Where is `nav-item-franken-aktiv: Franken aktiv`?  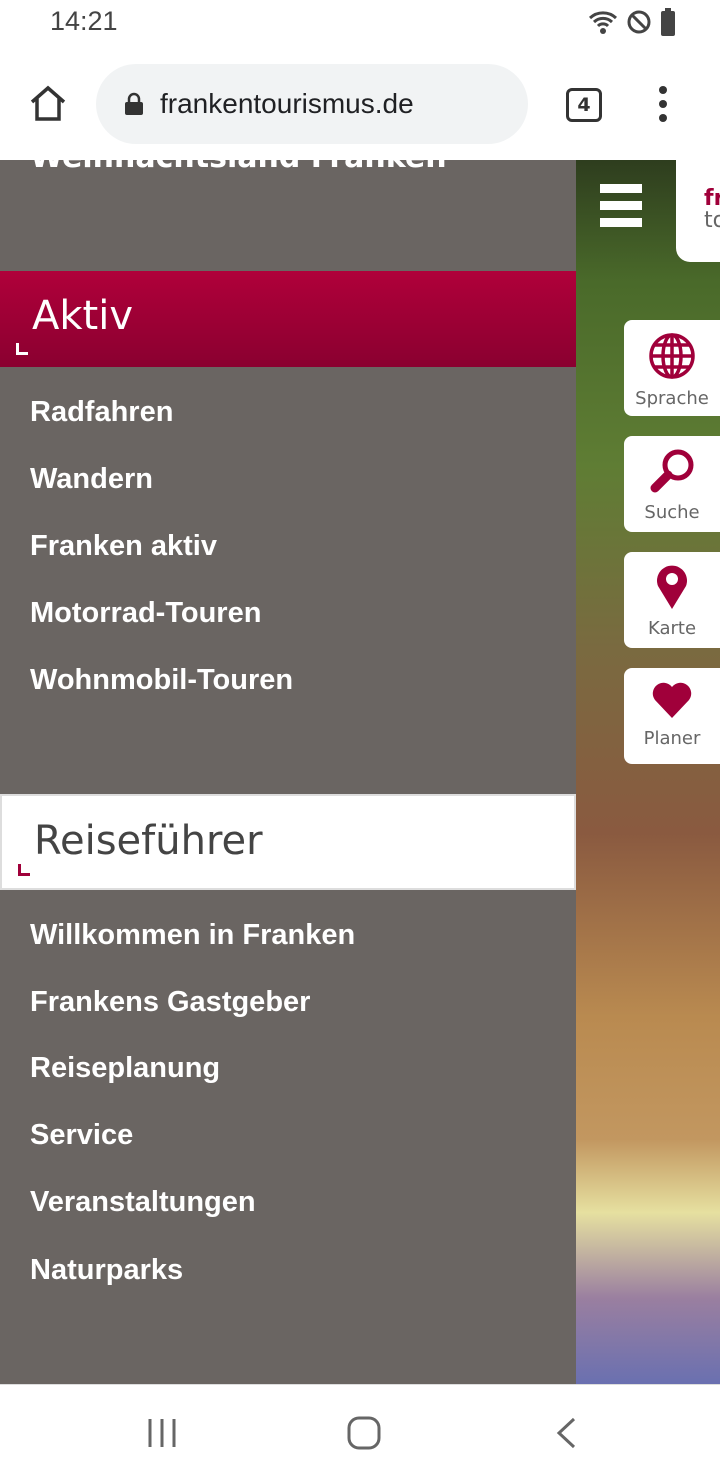
nav-item-franken-aktiv: Franken aktiv is located at coordinates (123, 546).